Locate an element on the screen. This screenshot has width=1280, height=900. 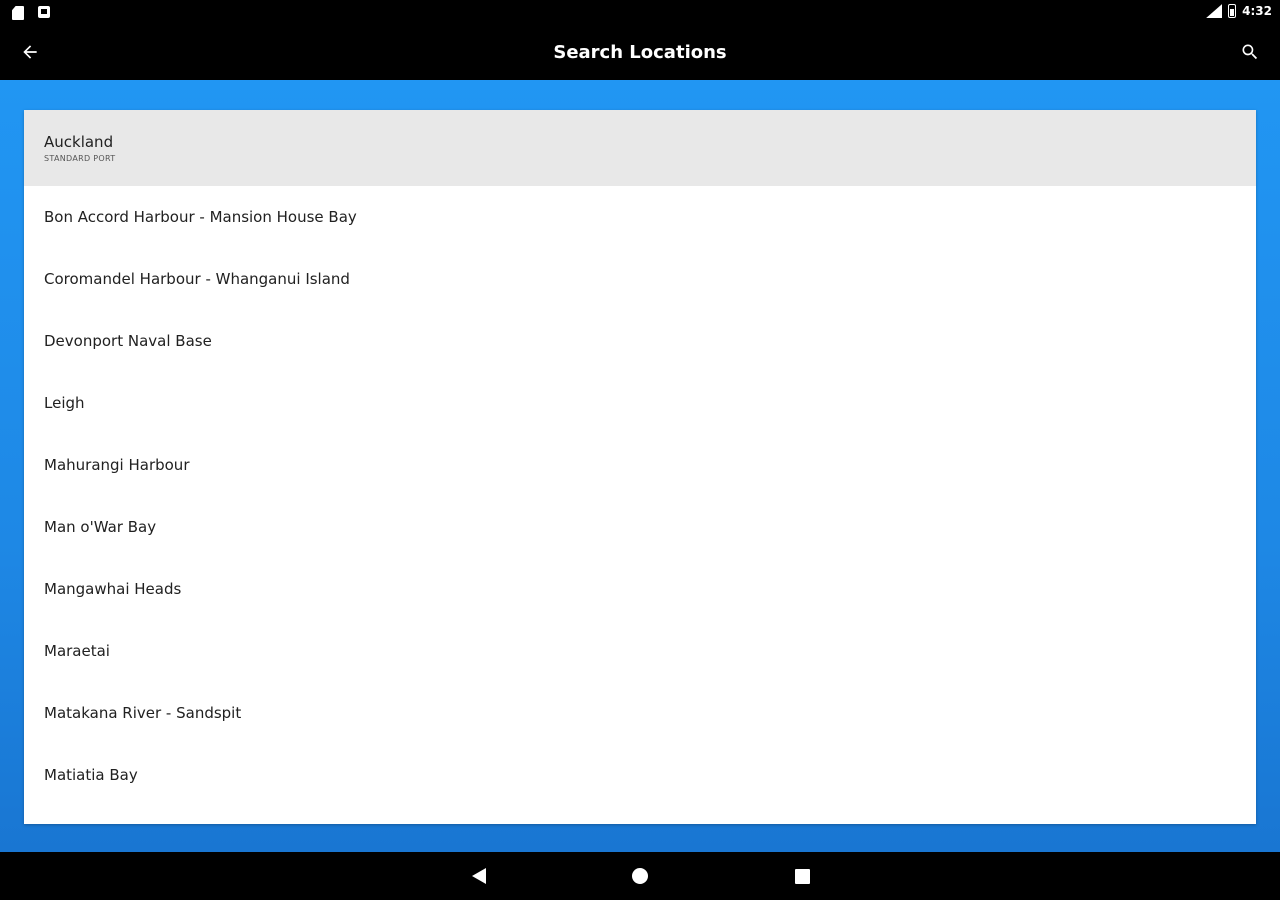
search-icon is located at coordinates (1250, 52).